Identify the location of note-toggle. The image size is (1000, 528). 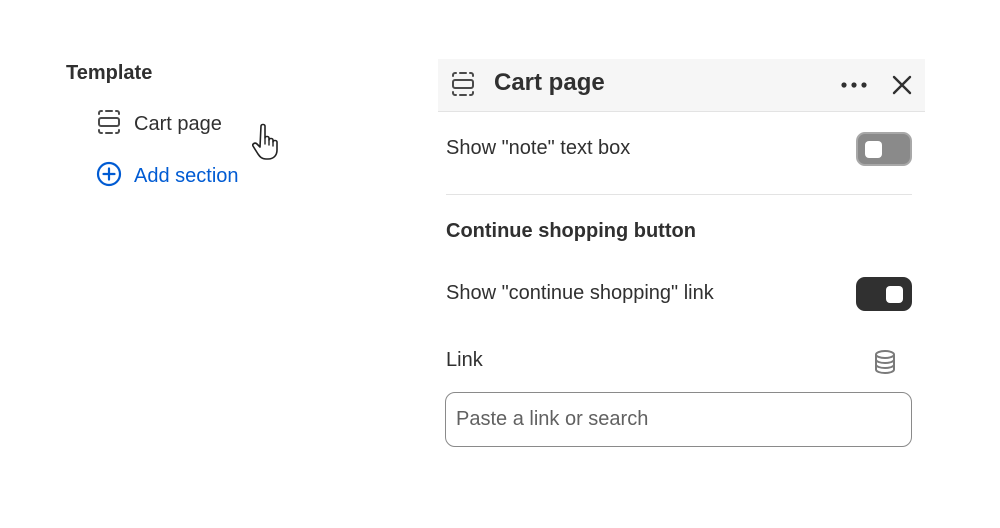
(884, 149).